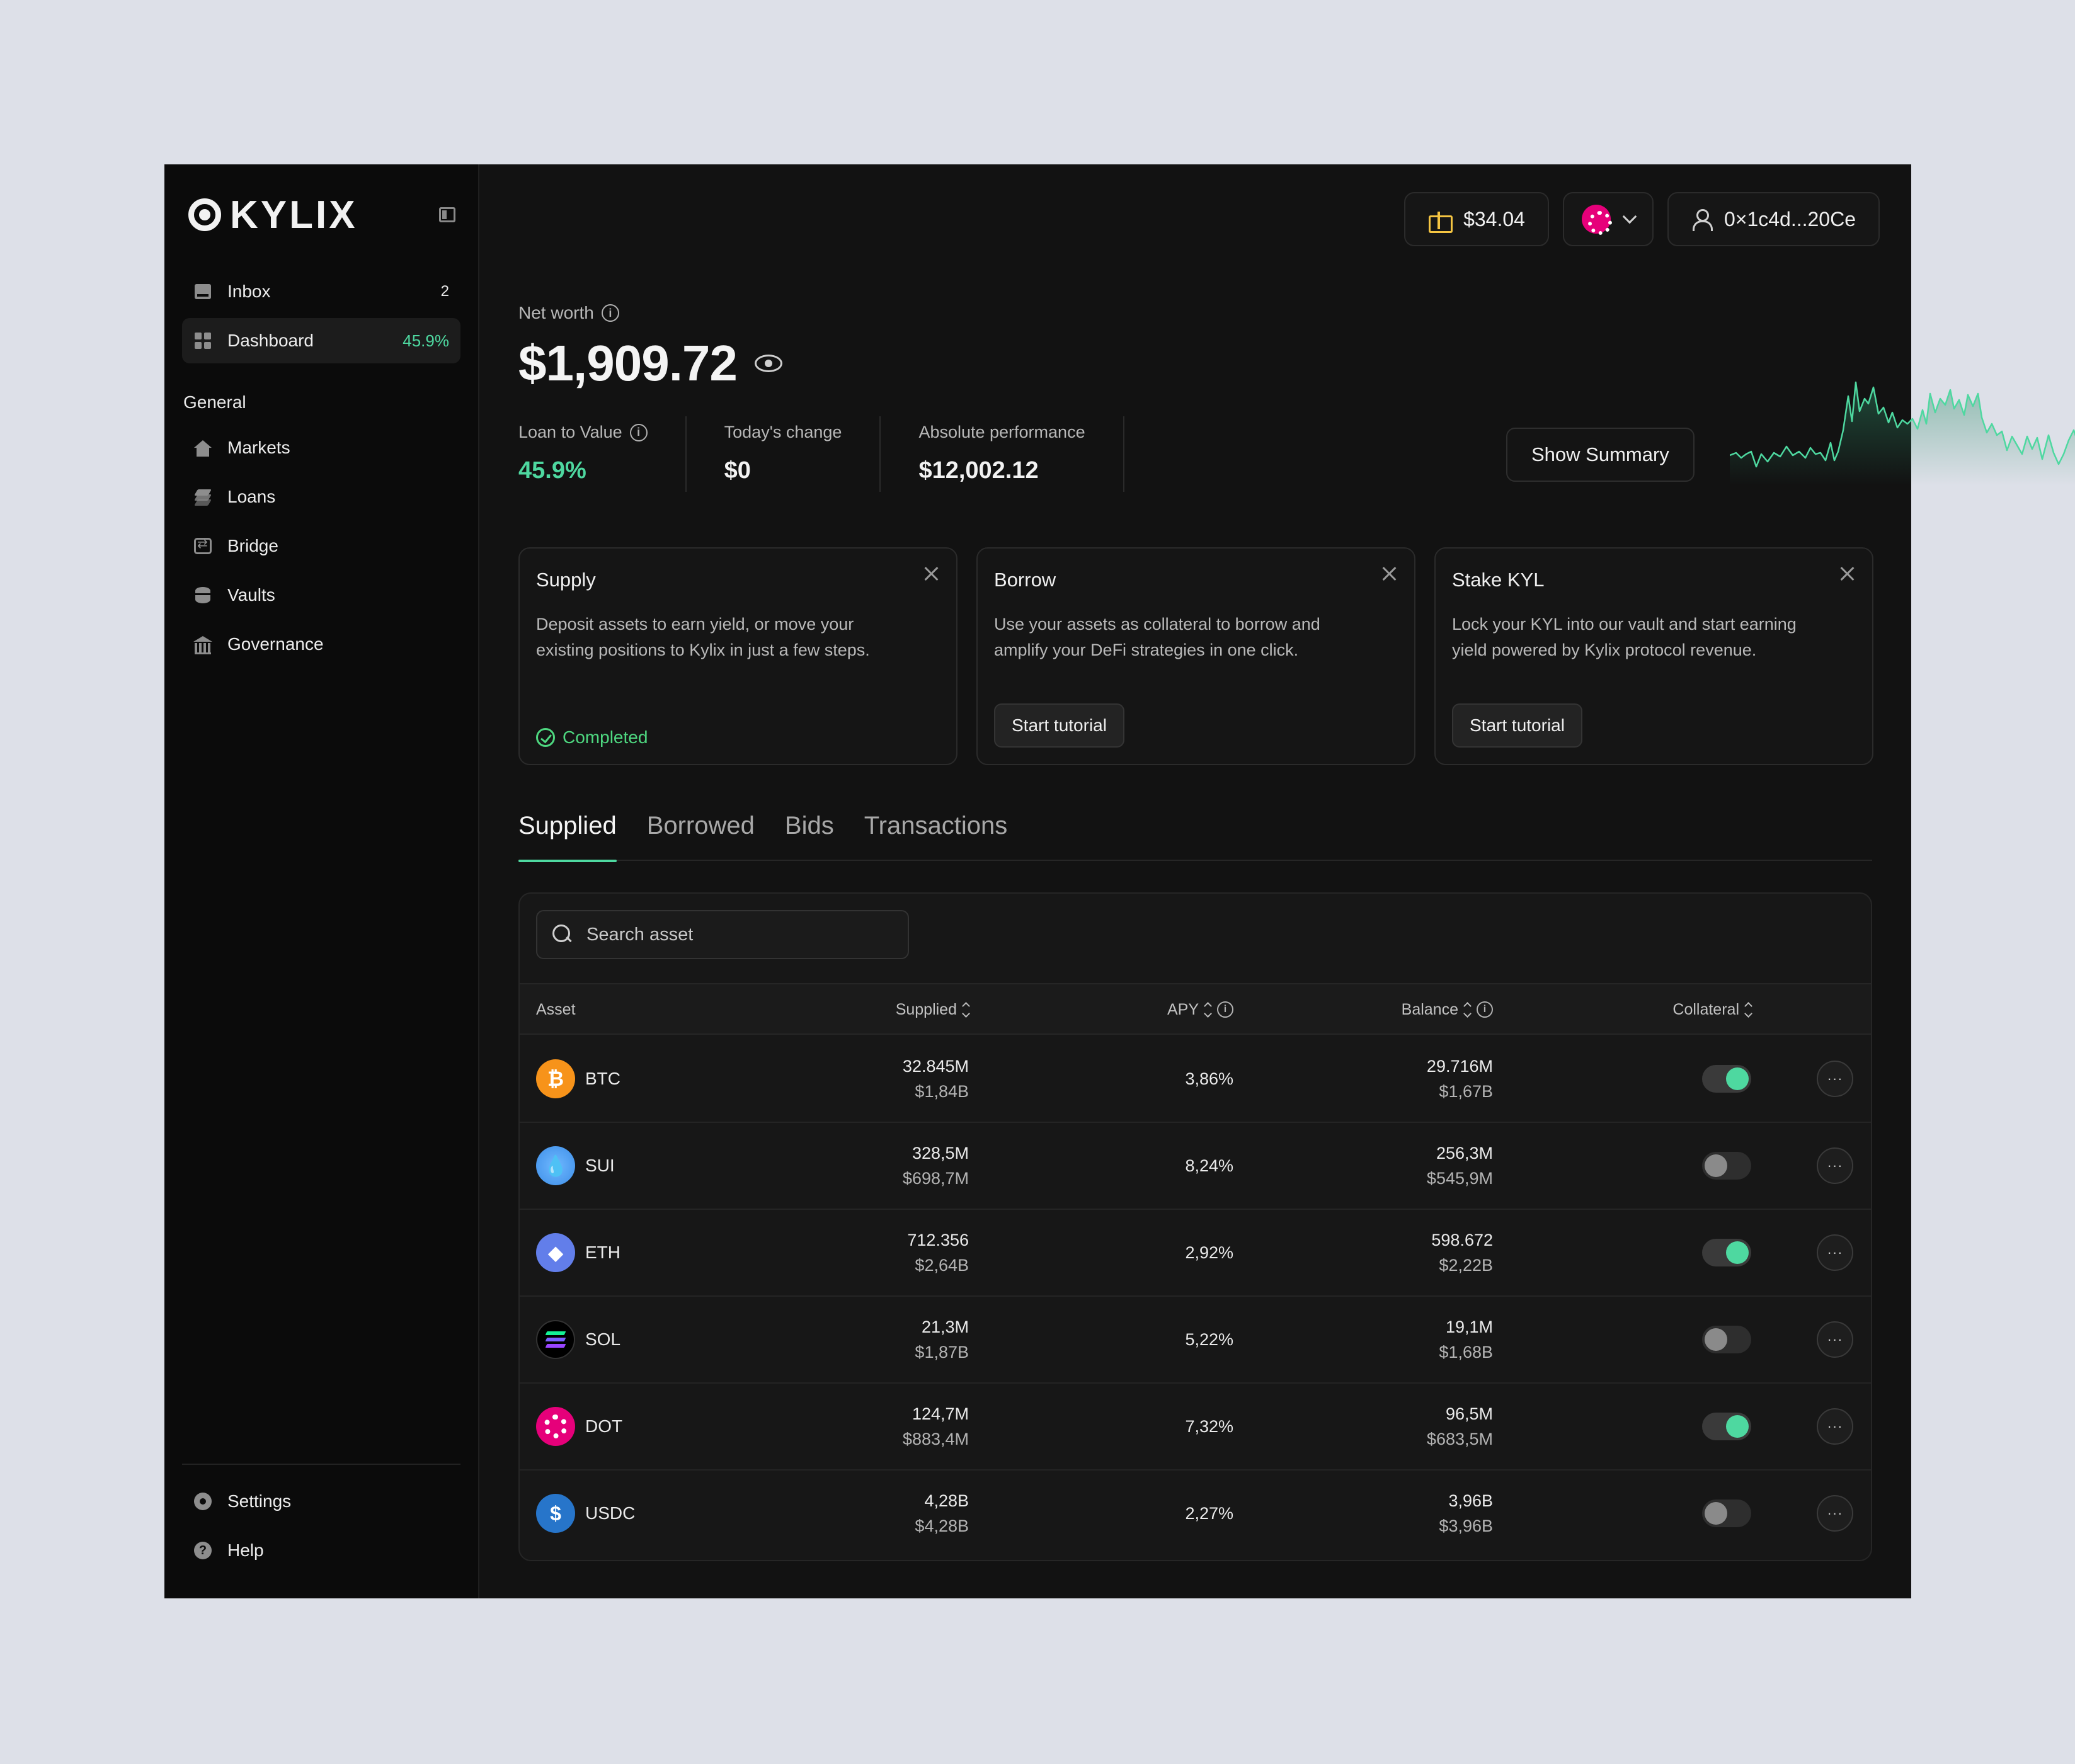 This screenshot has width=2075, height=1764. I want to click on sidebar-item-dashboard: Dashboard 45.9%, so click(321, 340).